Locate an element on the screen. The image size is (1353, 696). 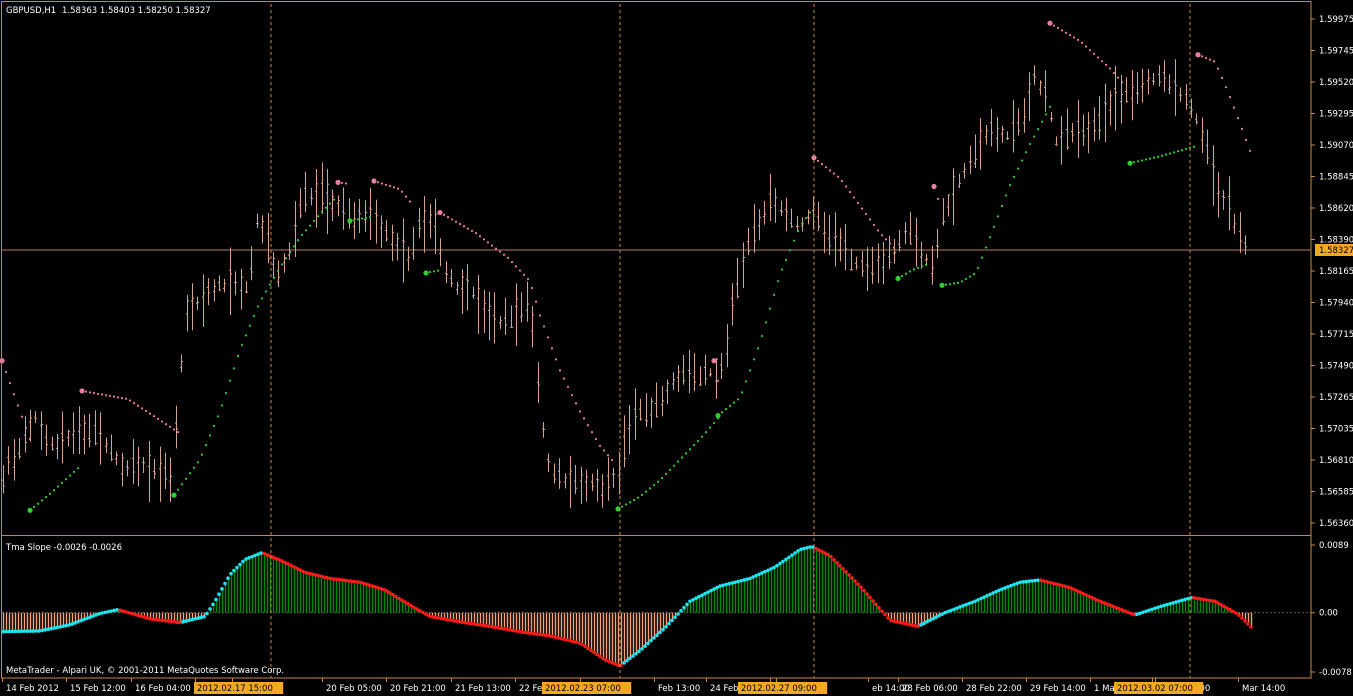
svg-text: 21 Feb 13:00 is located at coordinates (483, 689).